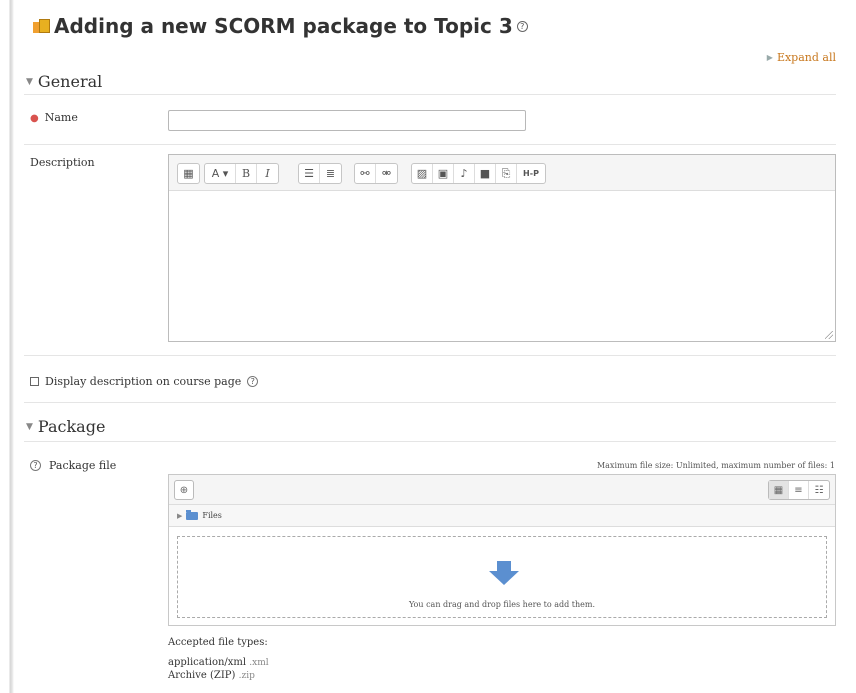 Image resolution: width=856 pixels, height=693 pixels. I want to click on file-type-ext: .zip, so click(246, 676).